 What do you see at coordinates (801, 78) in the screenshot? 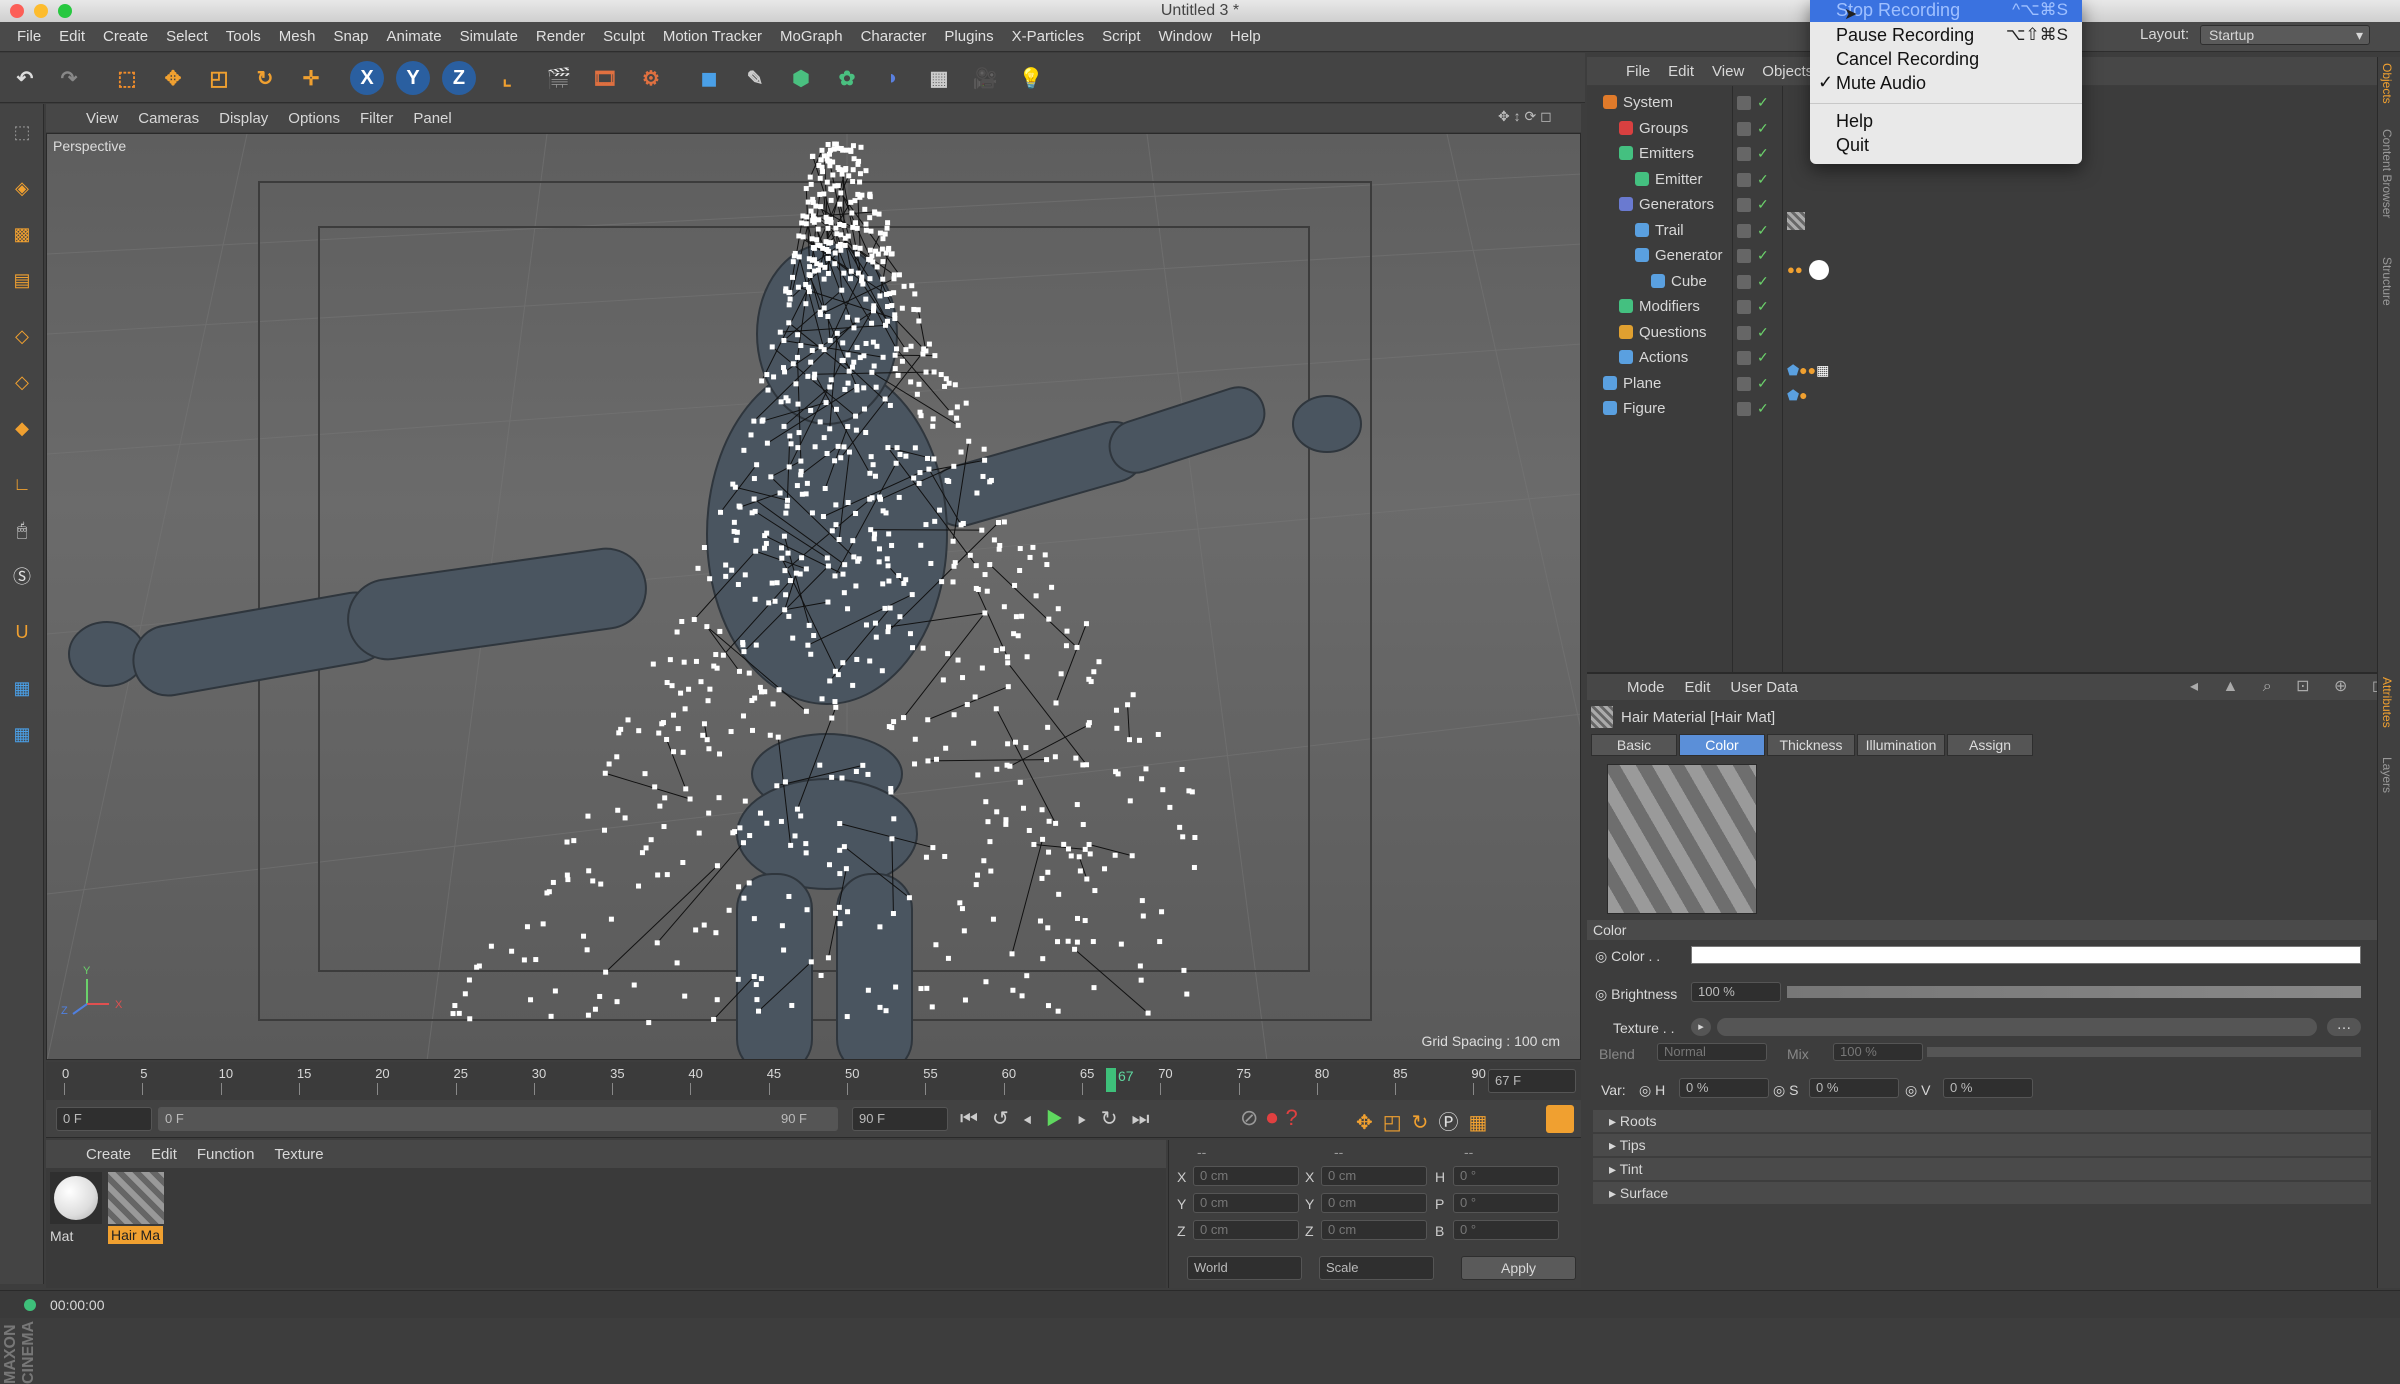
I see `subdivision-surface-icon: ⬢` at bounding box center [801, 78].